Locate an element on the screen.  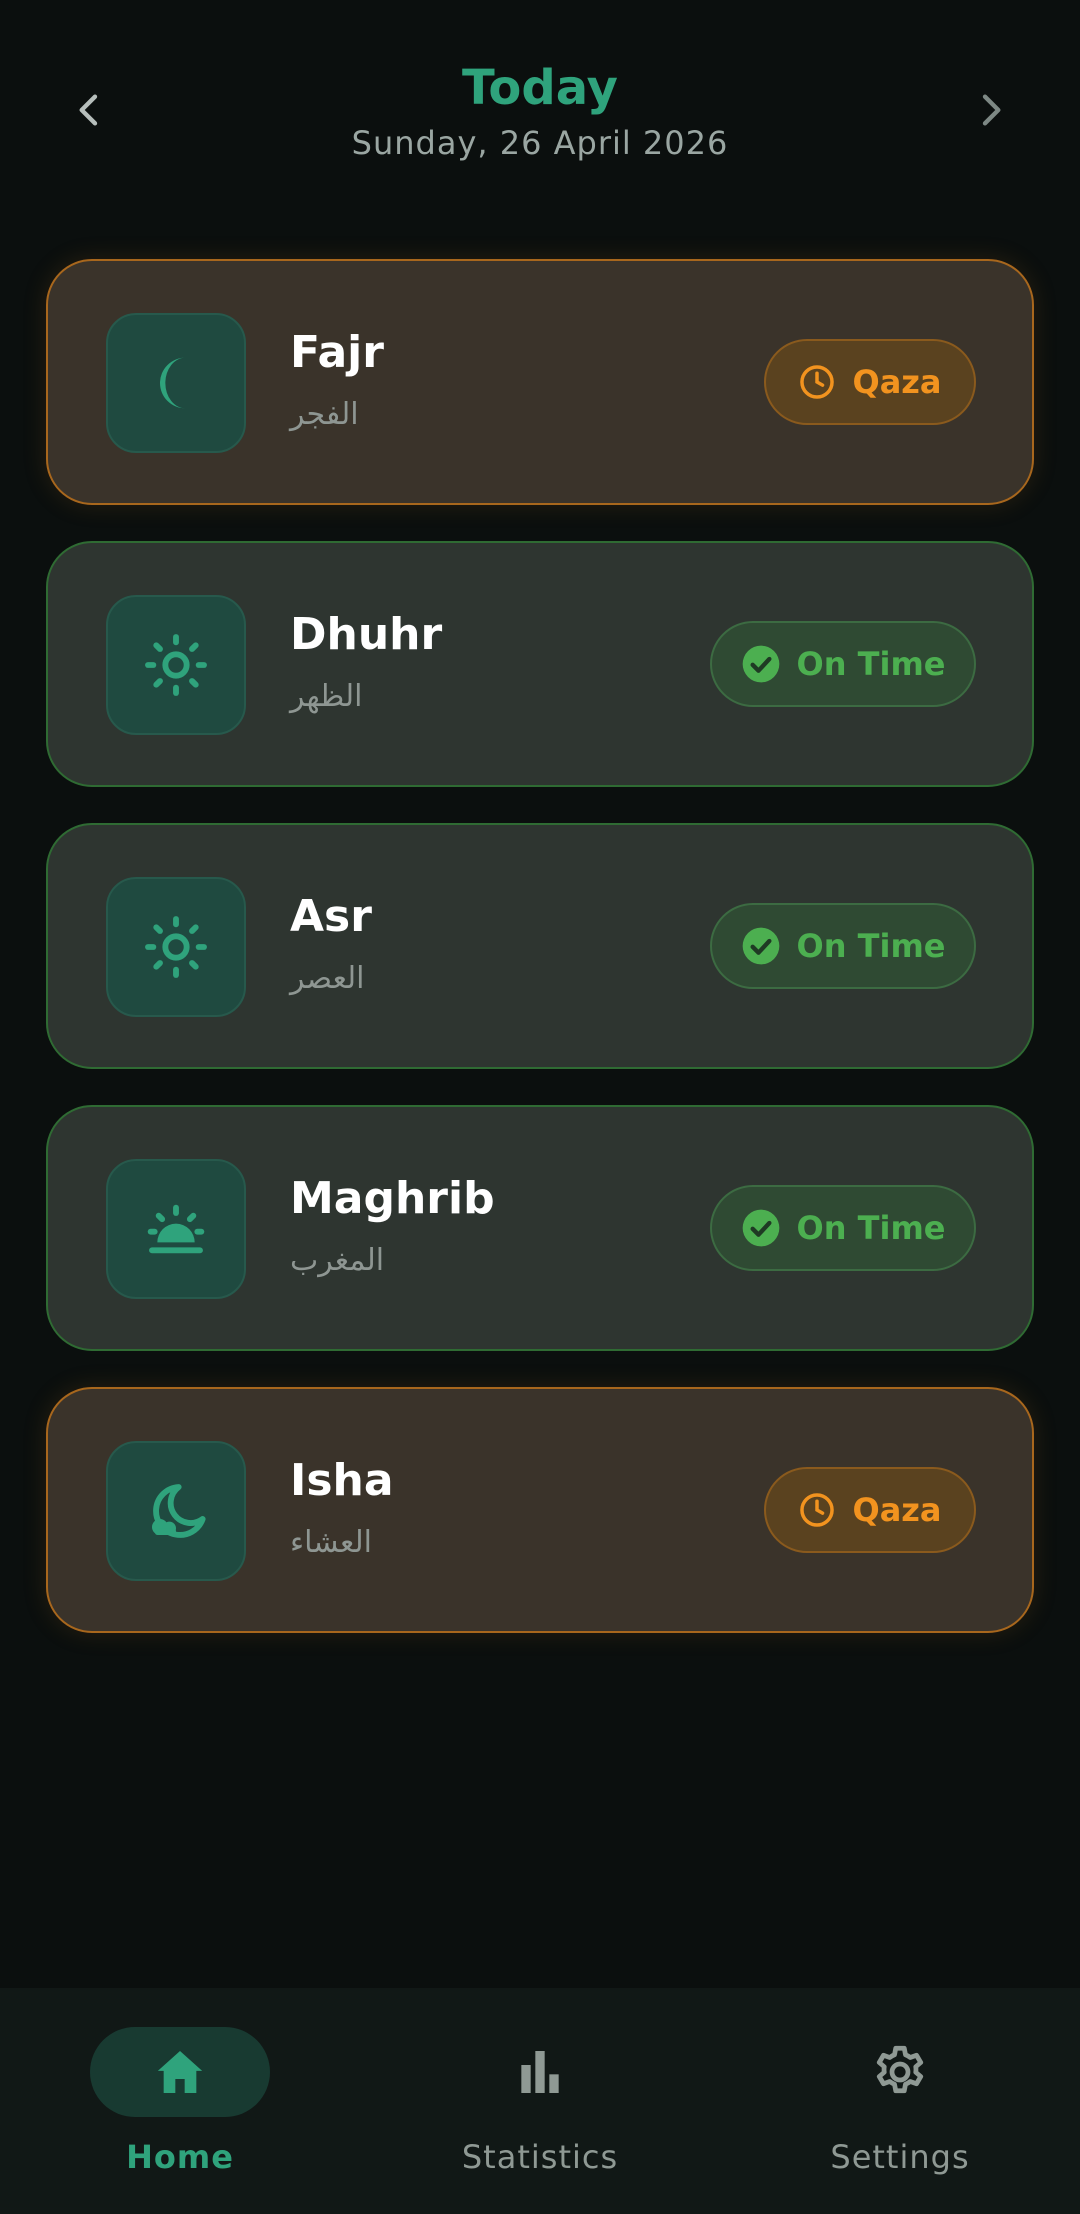
bottom-navigation: Home Statistics Settings is located at coordinates (540, 2101).